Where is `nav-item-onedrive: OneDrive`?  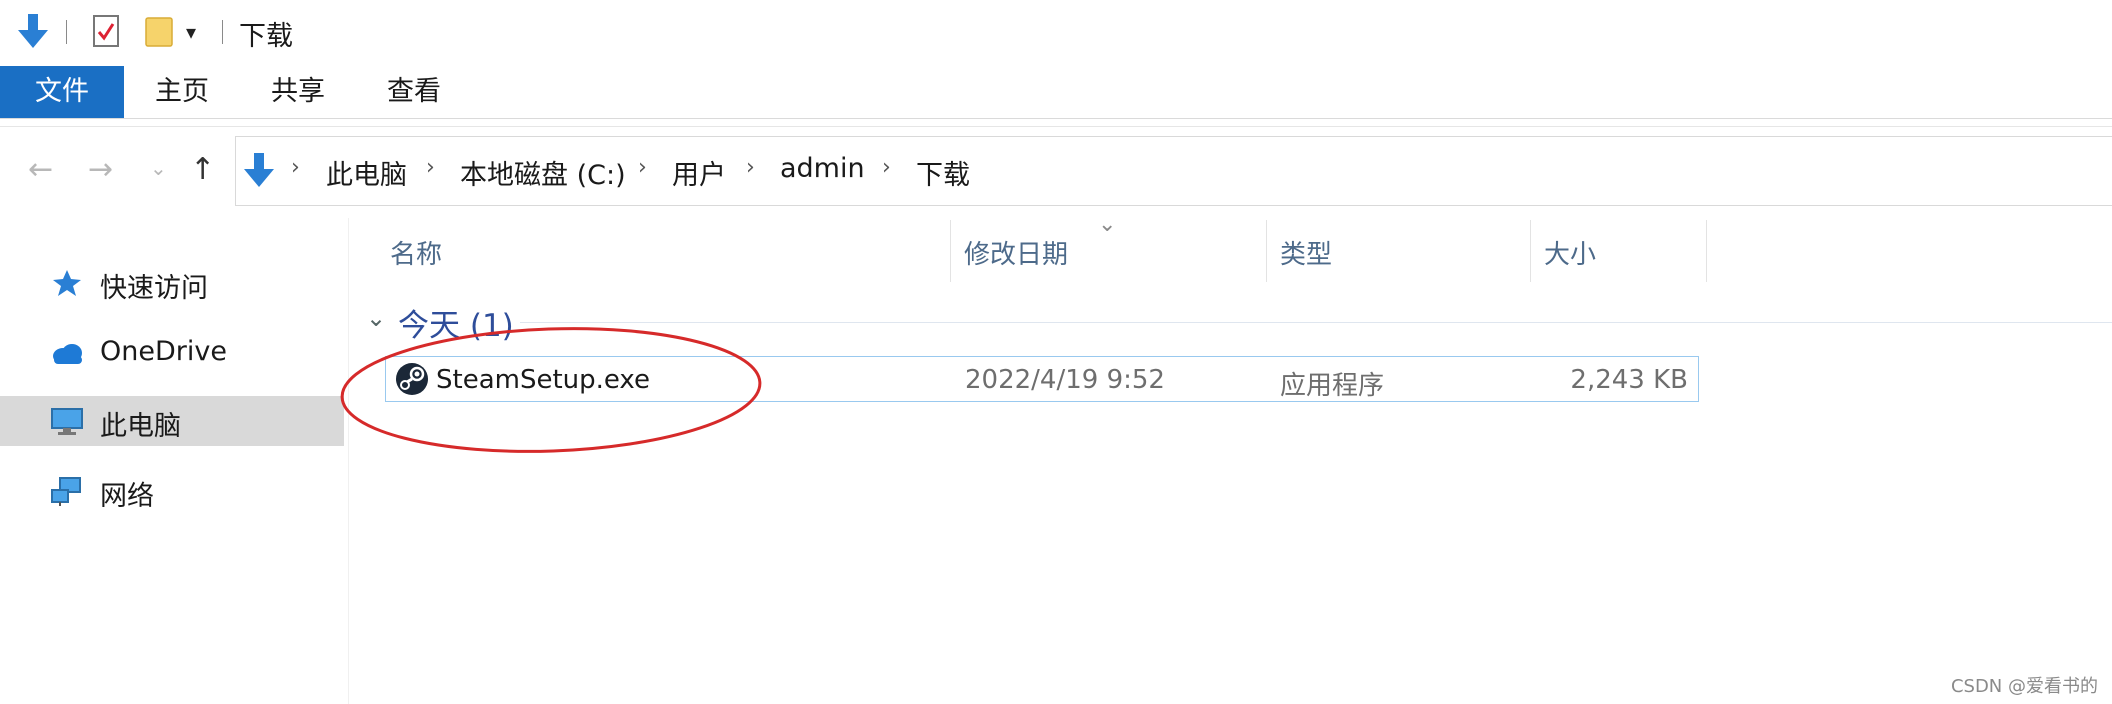 nav-item-onedrive: OneDrive is located at coordinates (172, 353).